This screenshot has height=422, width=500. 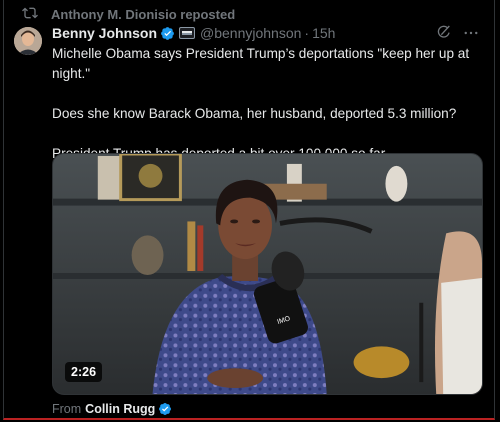 I want to click on attribution-prefix: From, so click(x=67, y=409).